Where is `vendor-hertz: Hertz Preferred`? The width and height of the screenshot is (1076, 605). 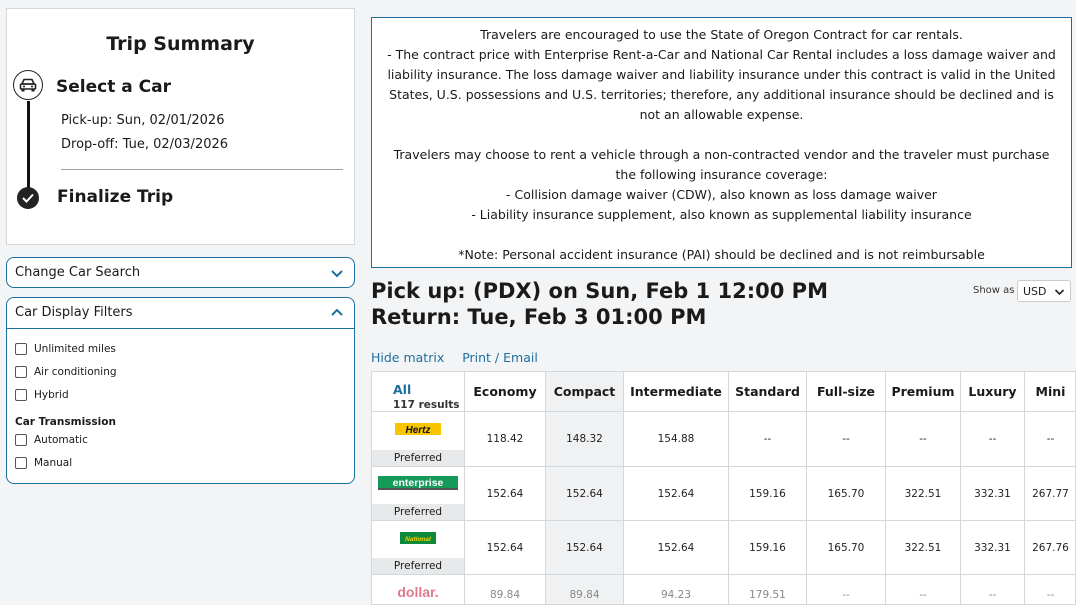
vendor-hertz: Hertz Preferred is located at coordinates (418, 439).